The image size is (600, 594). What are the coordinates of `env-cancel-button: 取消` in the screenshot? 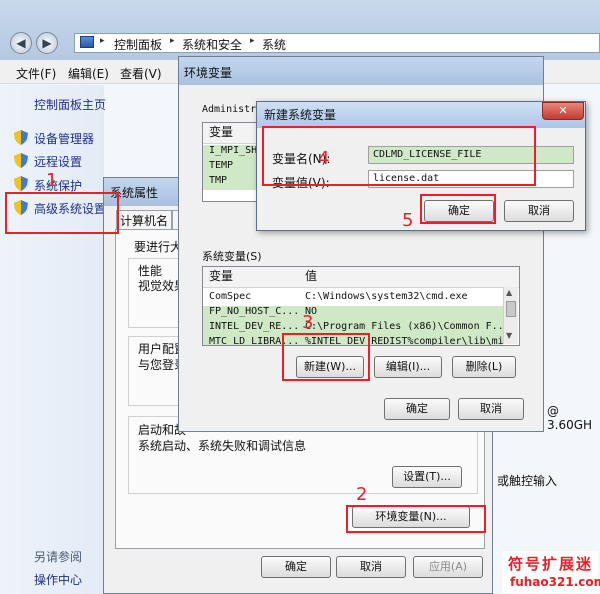 It's located at (491, 409).